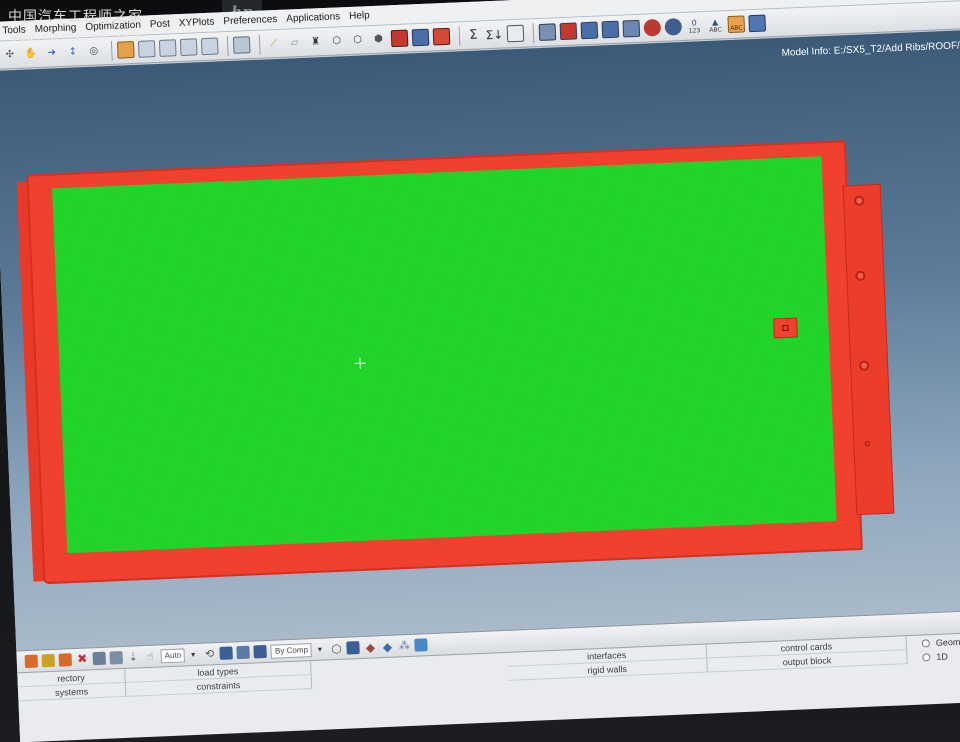 This screenshot has width=960, height=742. What do you see at coordinates (441, 36) in the screenshot?
I see `element-flag-icon` at bounding box center [441, 36].